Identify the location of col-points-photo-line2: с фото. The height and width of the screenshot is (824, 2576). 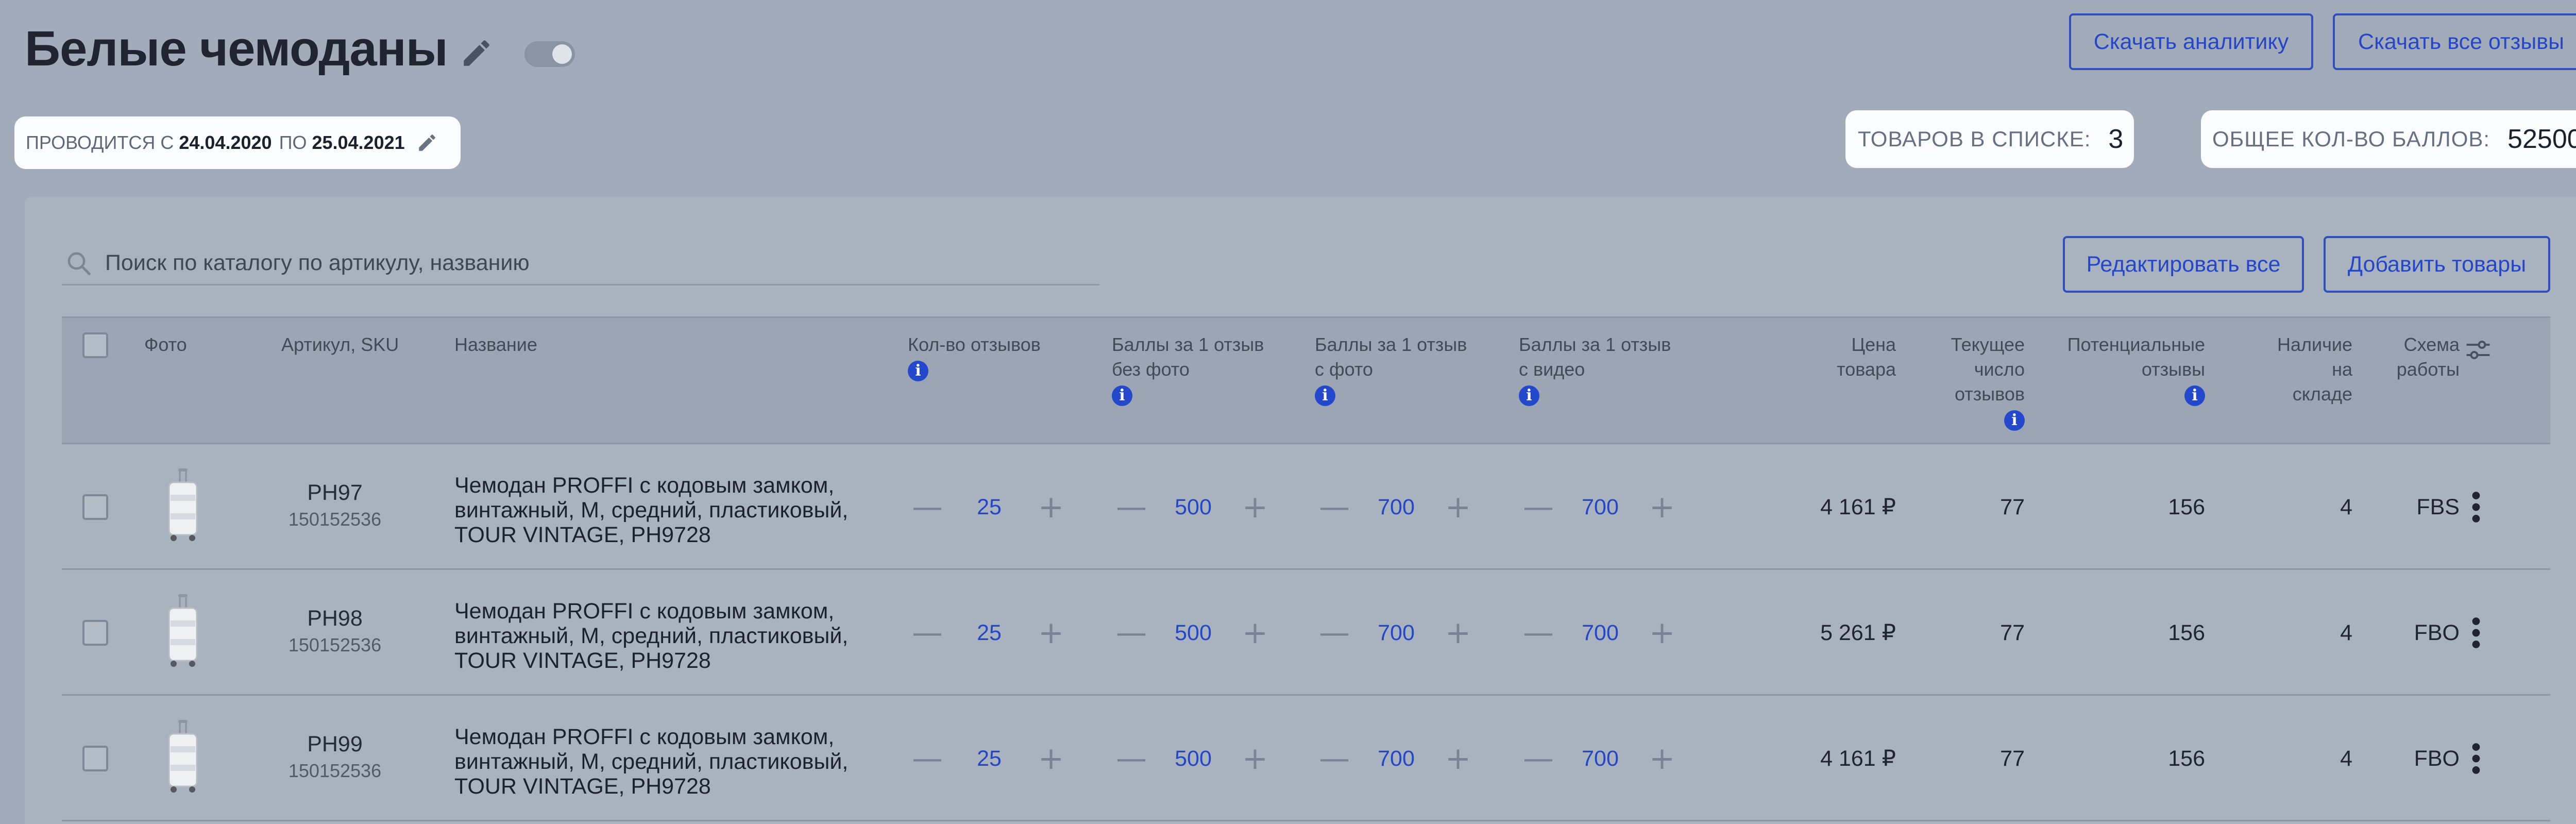
(1344, 369).